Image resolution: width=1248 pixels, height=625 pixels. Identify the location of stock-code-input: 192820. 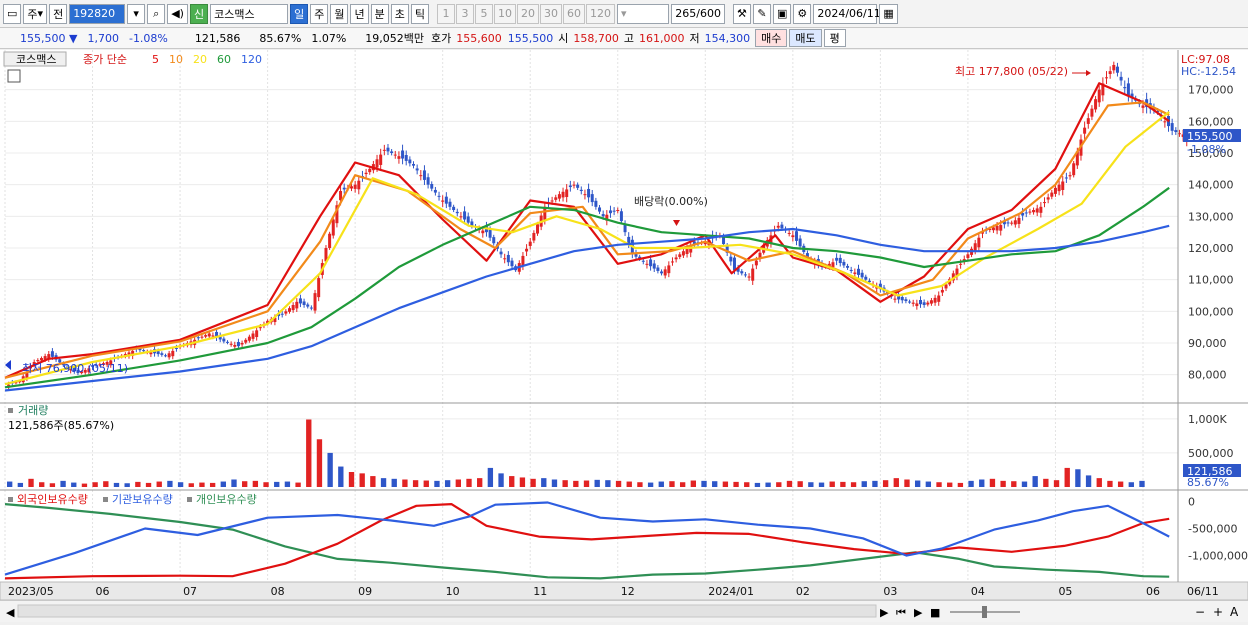
(97, 13).